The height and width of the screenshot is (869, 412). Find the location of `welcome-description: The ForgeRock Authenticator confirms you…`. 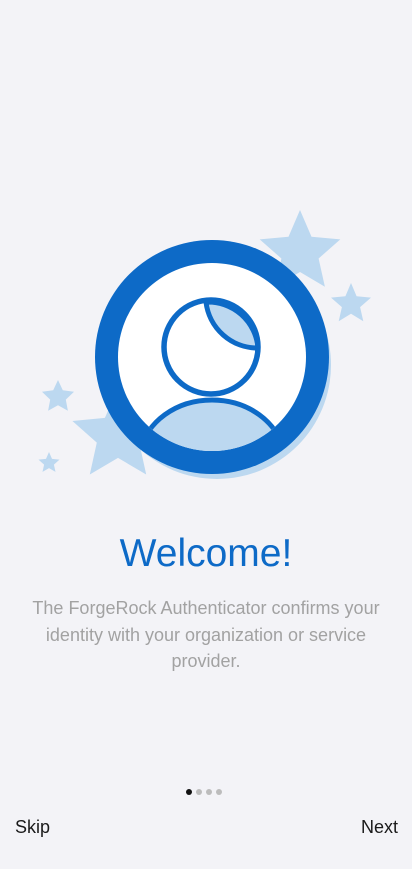

welcome-description: The ForgeRock Authenticator confirms you… is located at coordinates (206, 634).